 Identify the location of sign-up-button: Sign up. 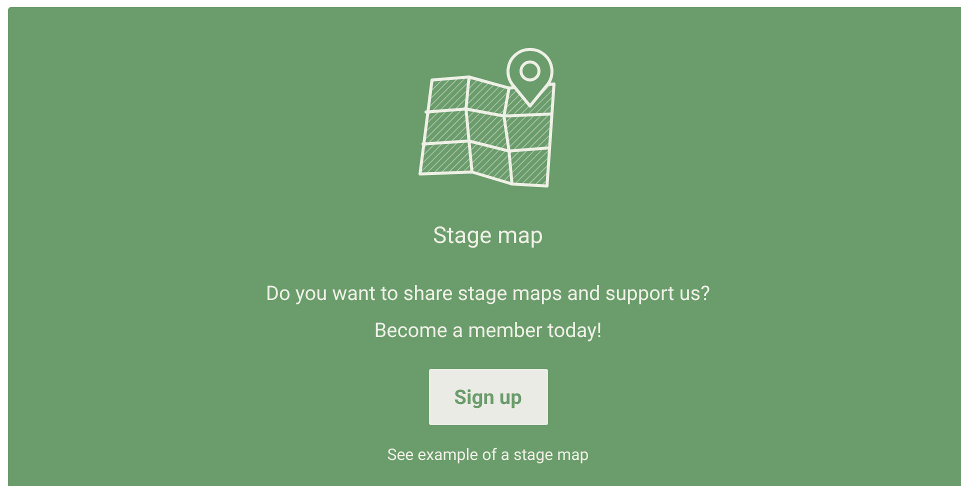
(488, 397).